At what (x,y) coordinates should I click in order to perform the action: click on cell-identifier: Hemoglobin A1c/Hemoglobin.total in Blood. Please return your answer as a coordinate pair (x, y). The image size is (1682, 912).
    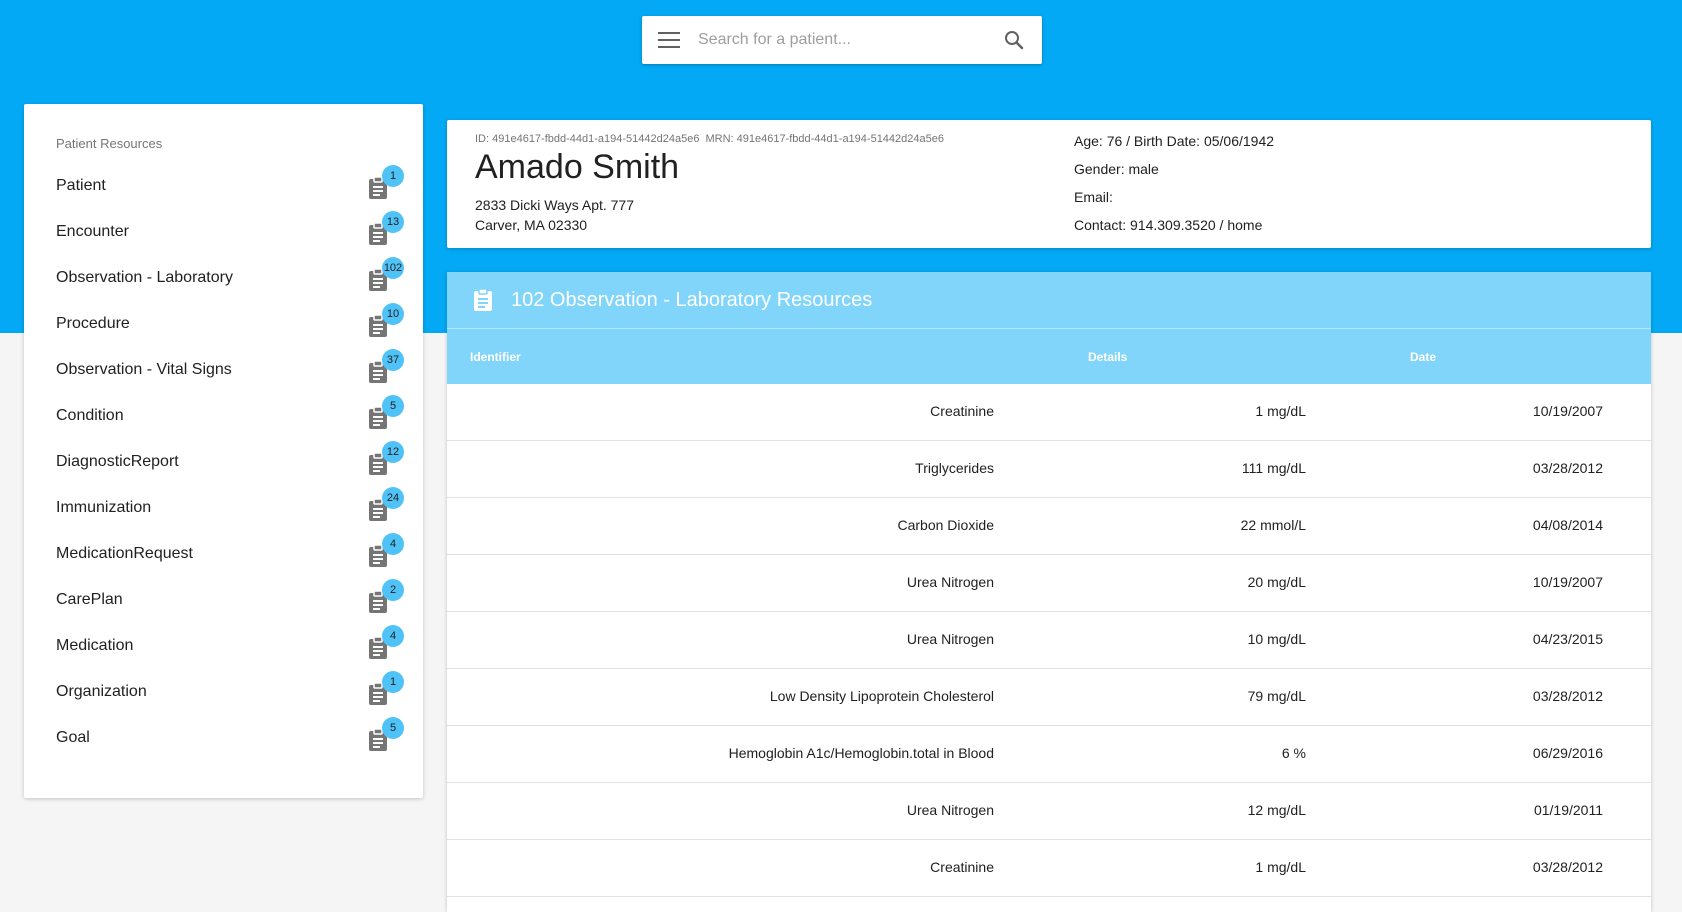
    Looking at the image, I should click on (861, 753).